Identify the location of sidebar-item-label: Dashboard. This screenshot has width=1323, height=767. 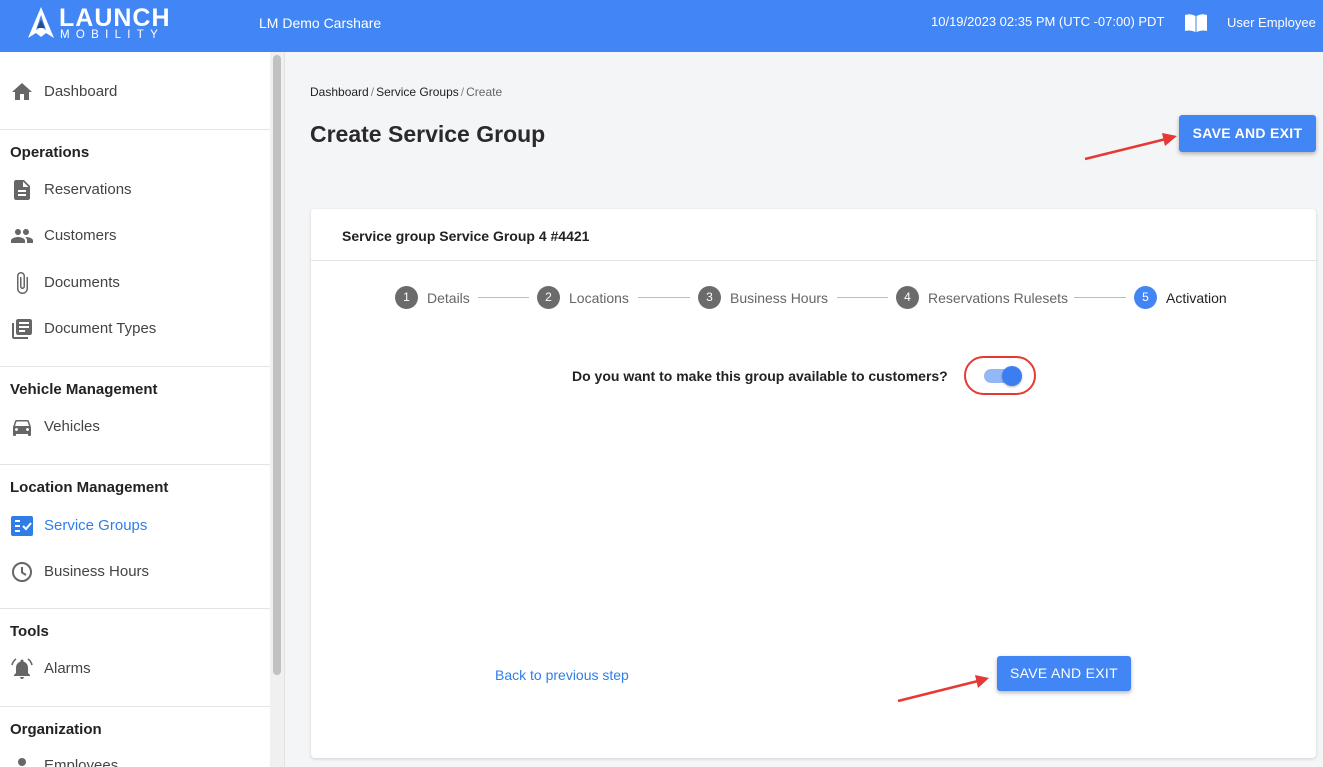
(81, 91).